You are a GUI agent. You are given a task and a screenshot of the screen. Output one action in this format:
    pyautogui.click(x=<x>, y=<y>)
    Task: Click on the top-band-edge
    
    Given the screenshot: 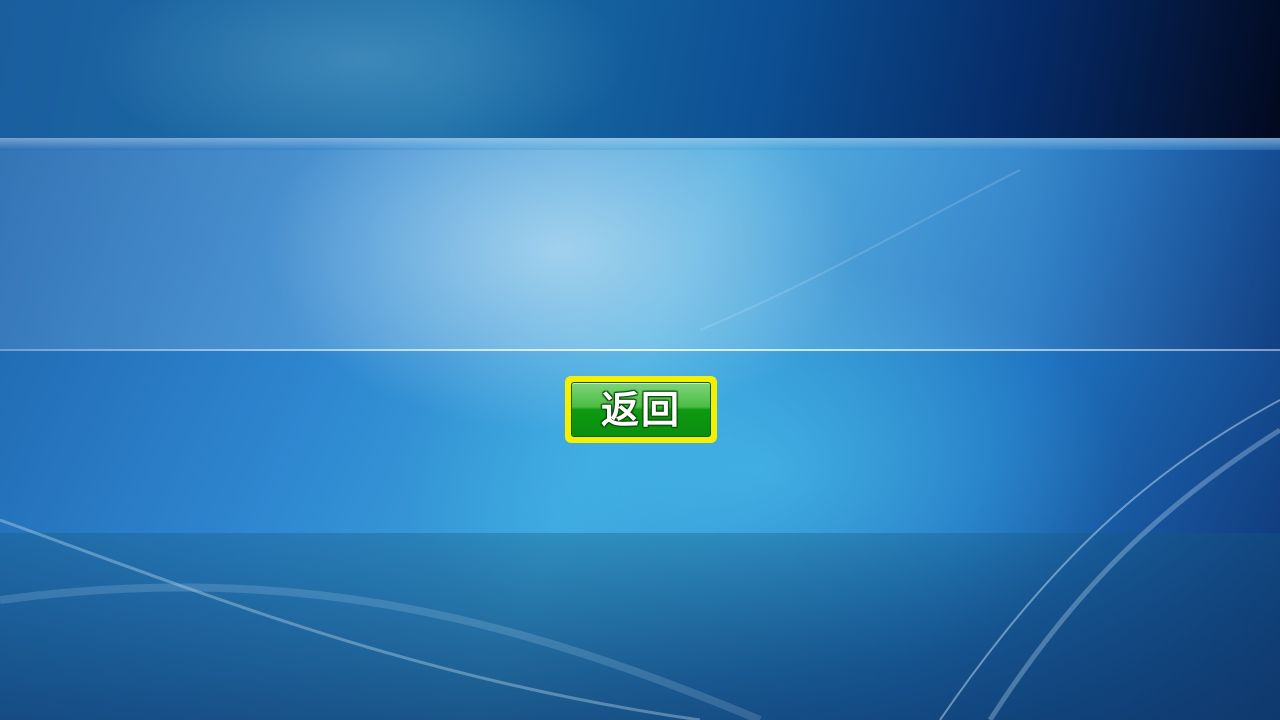 What is the action you would take?
    pyautogui.click(x=640, y=144)
    